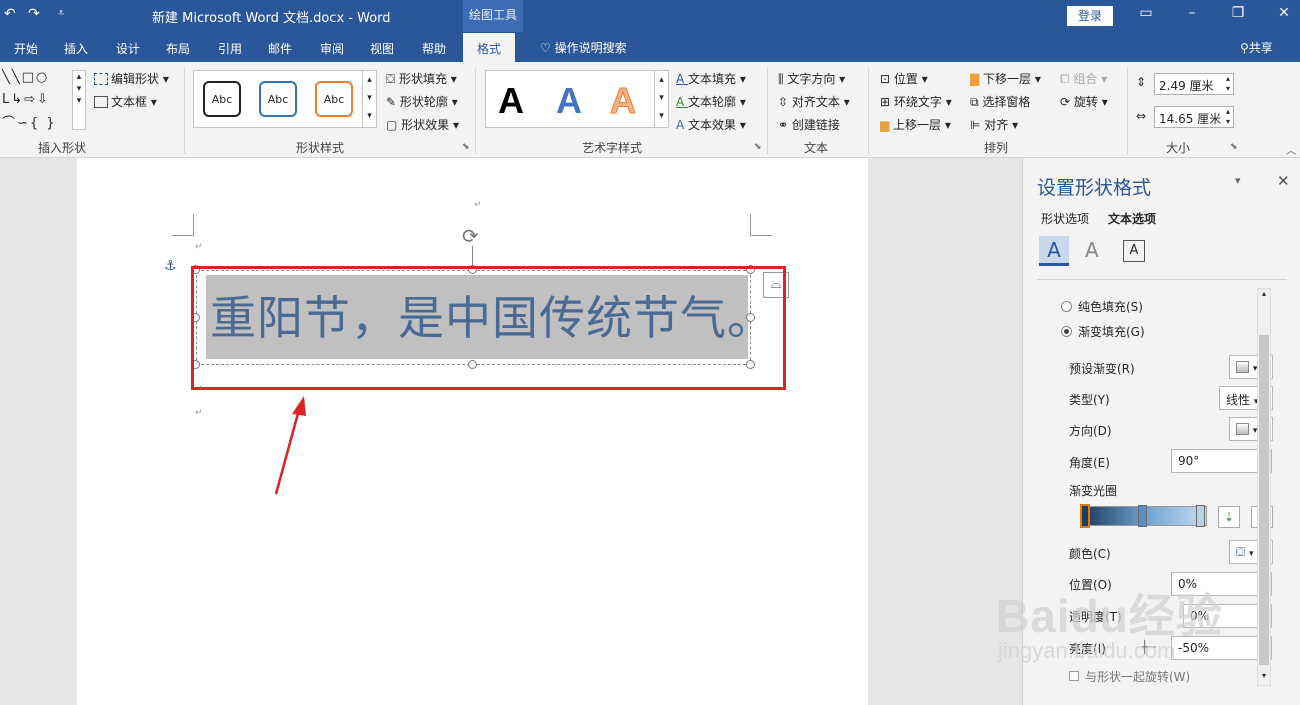  What do you see at coordinates (466, 147) in the screenshot?
I see `shape-styles-dialog-launcher-icon: ⬊` at bounding box center [466, 147].